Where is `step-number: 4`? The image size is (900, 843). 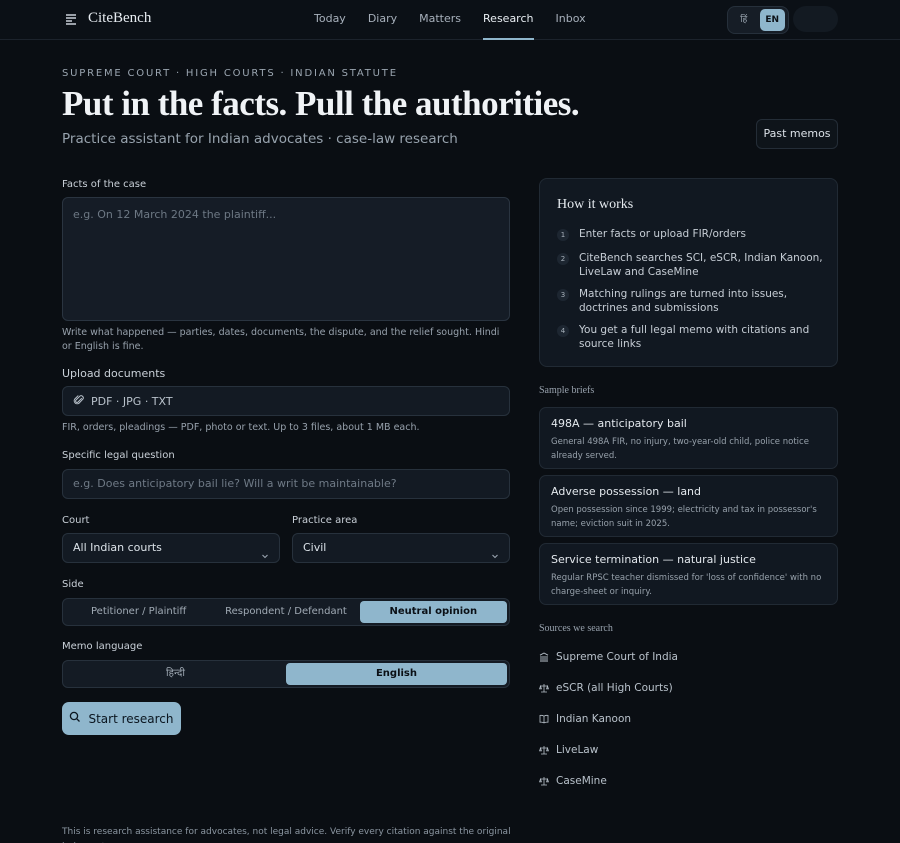 step-number: 4 is located at coordinates (563, 331).